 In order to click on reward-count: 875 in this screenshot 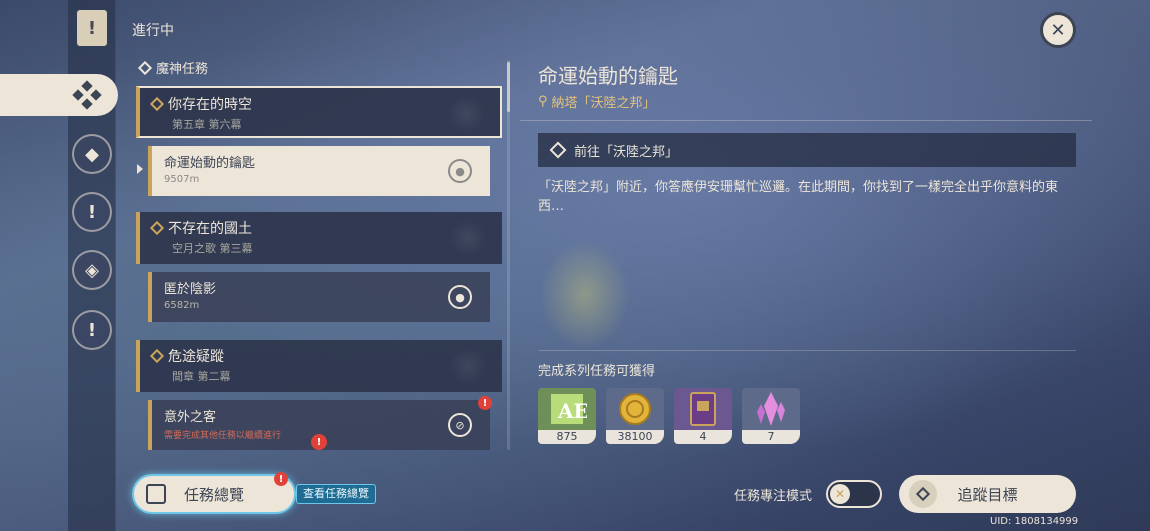, I will do `click(567, 437)`.